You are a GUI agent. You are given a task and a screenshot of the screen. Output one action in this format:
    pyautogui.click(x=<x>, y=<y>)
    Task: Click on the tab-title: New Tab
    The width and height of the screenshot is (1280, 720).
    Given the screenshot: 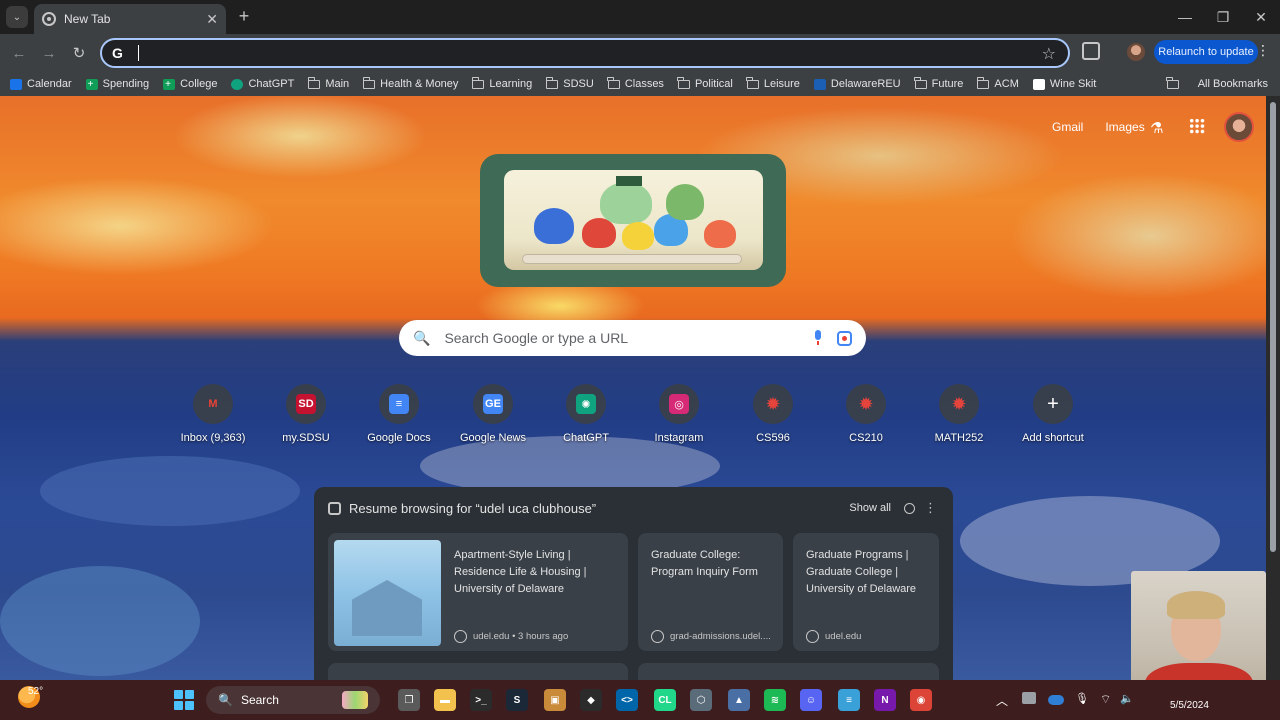 What is the action you would take?
    pyautogui.click(x=87, y=19)
    